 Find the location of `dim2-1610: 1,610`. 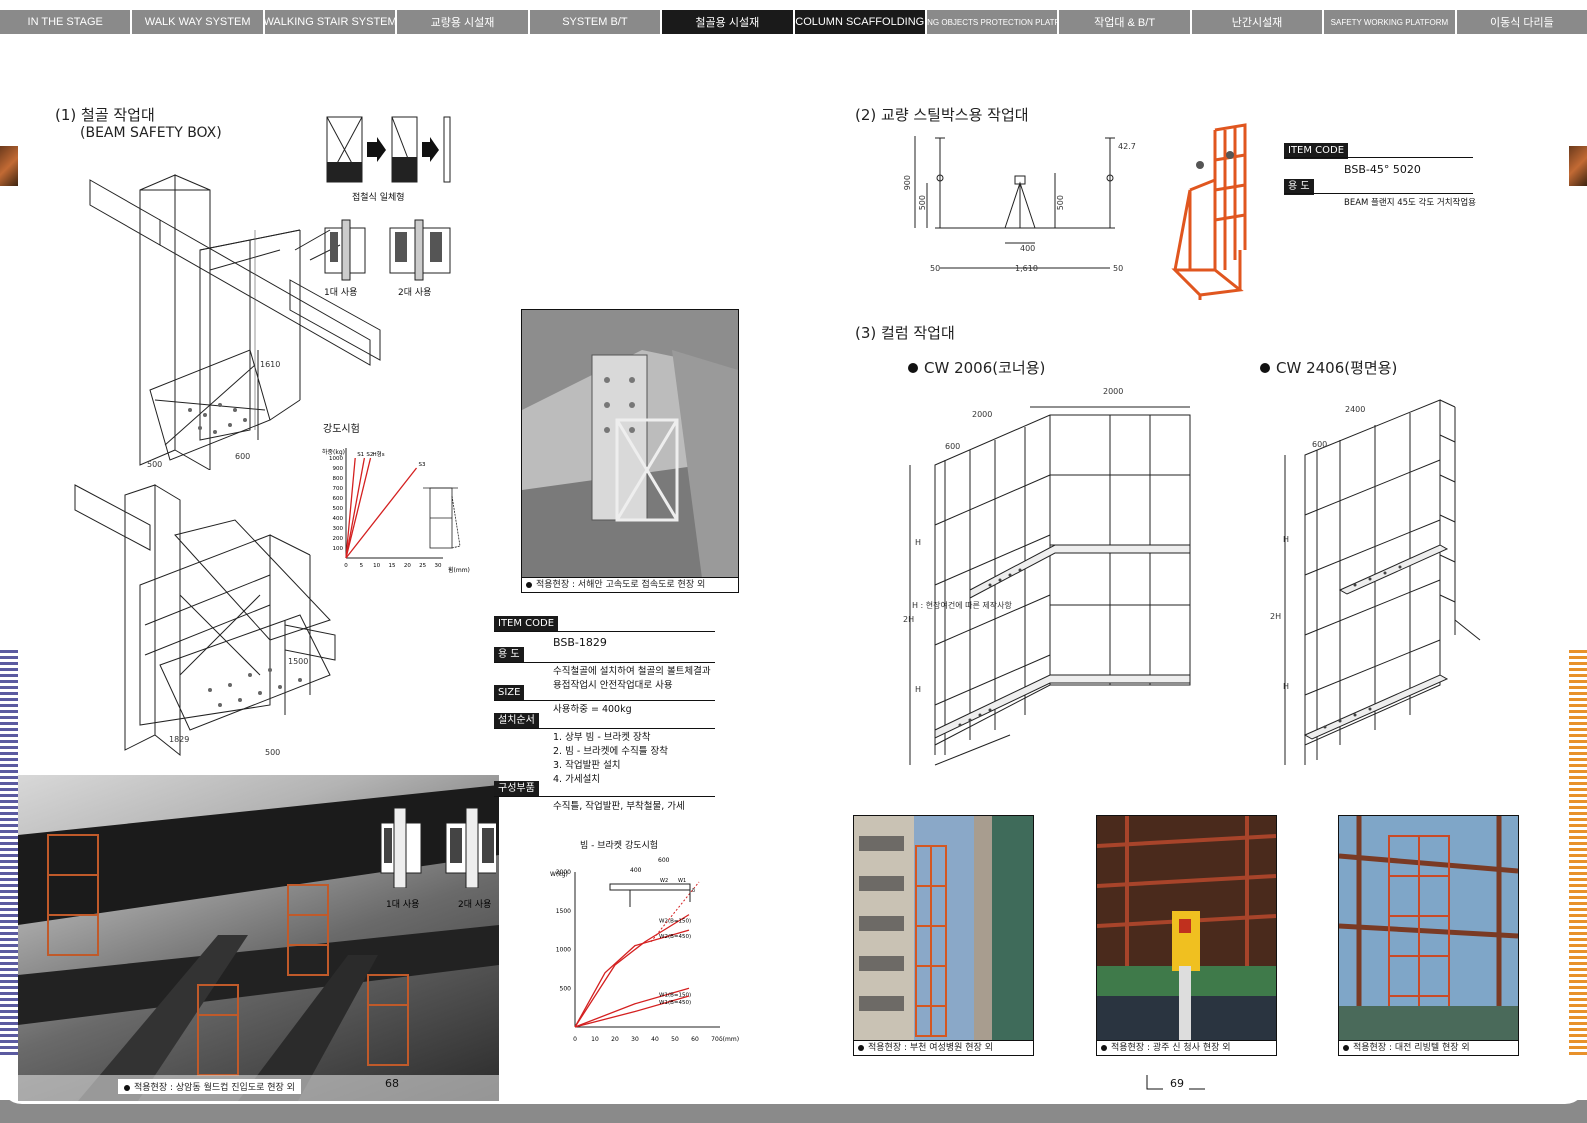

dim2-1610: 1,610 is located at coordinates (1026, 268).